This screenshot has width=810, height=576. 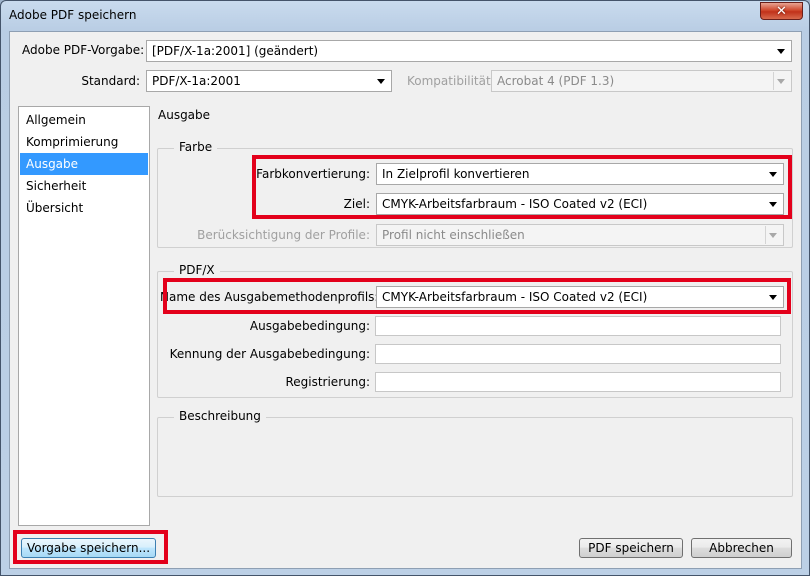 I want to click on preset-value: [PDF/X-1a:2001] (geändert), so click(x=235, y=51).